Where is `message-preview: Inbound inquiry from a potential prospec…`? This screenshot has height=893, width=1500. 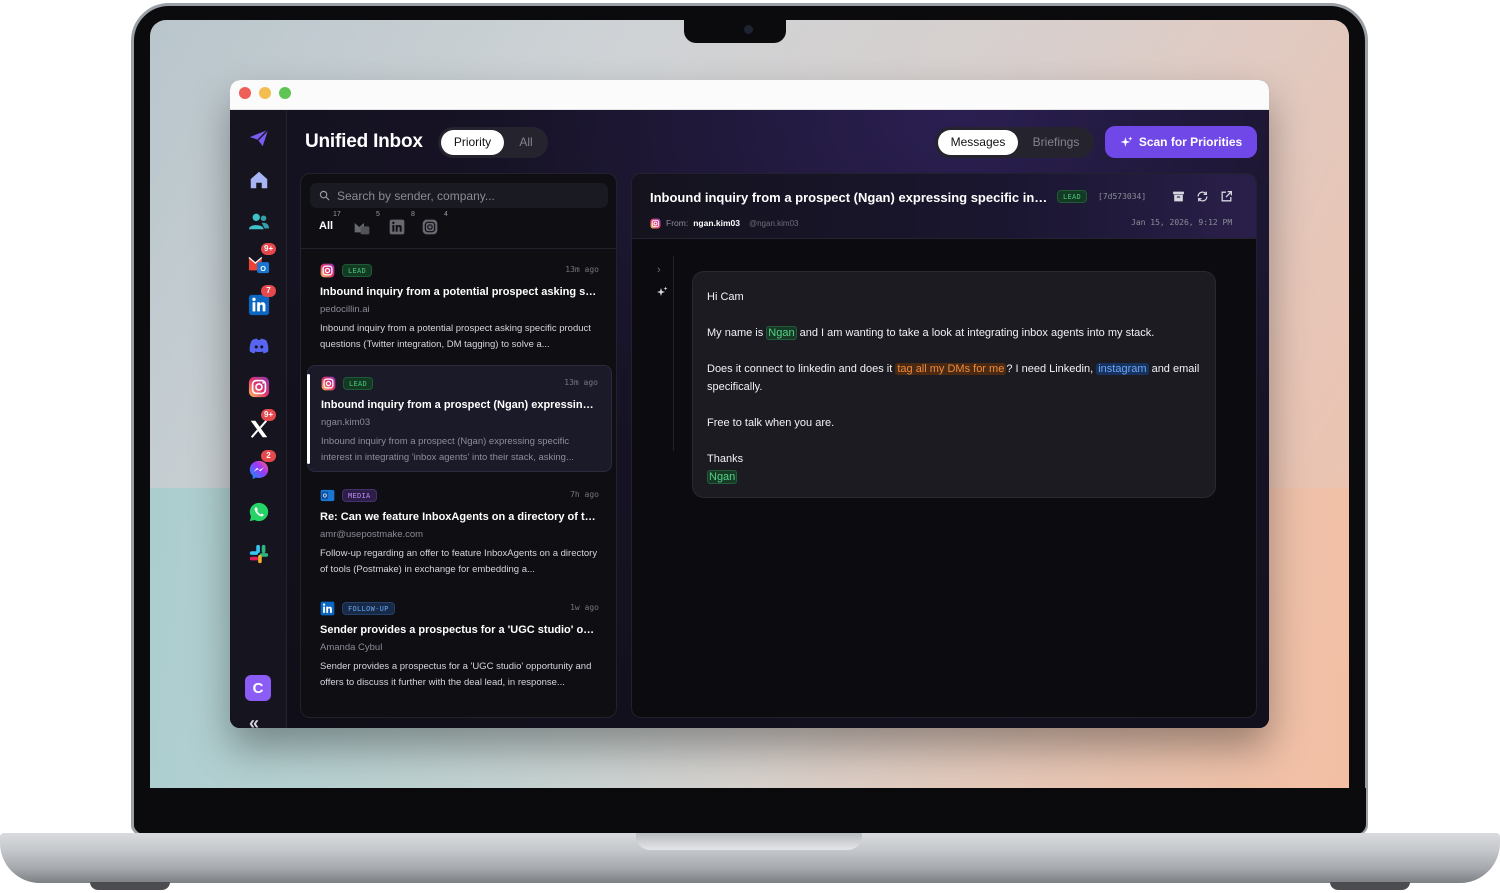
message-preview: Inbound inquiry from a potential prospec… is located at coordinates (455, 336).